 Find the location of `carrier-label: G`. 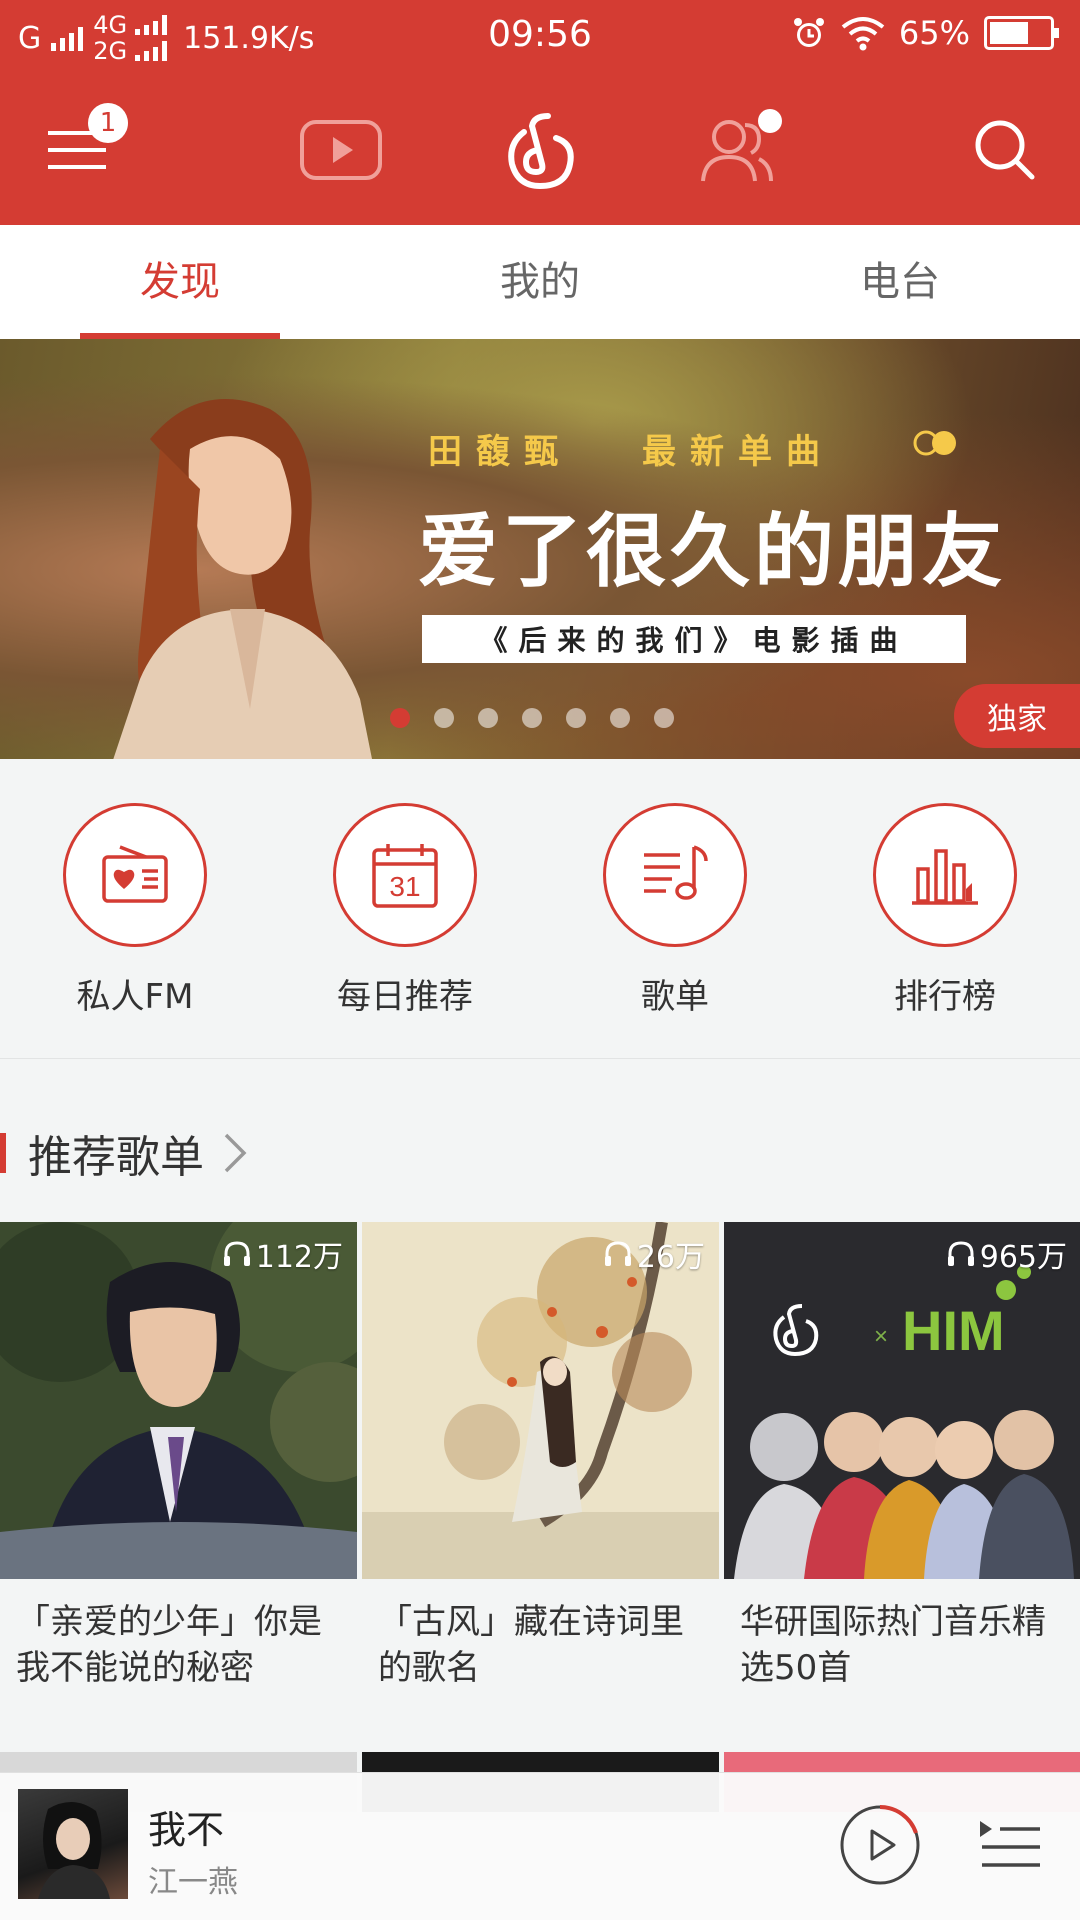

carrier-label: G is located at coordinates (30, 38).